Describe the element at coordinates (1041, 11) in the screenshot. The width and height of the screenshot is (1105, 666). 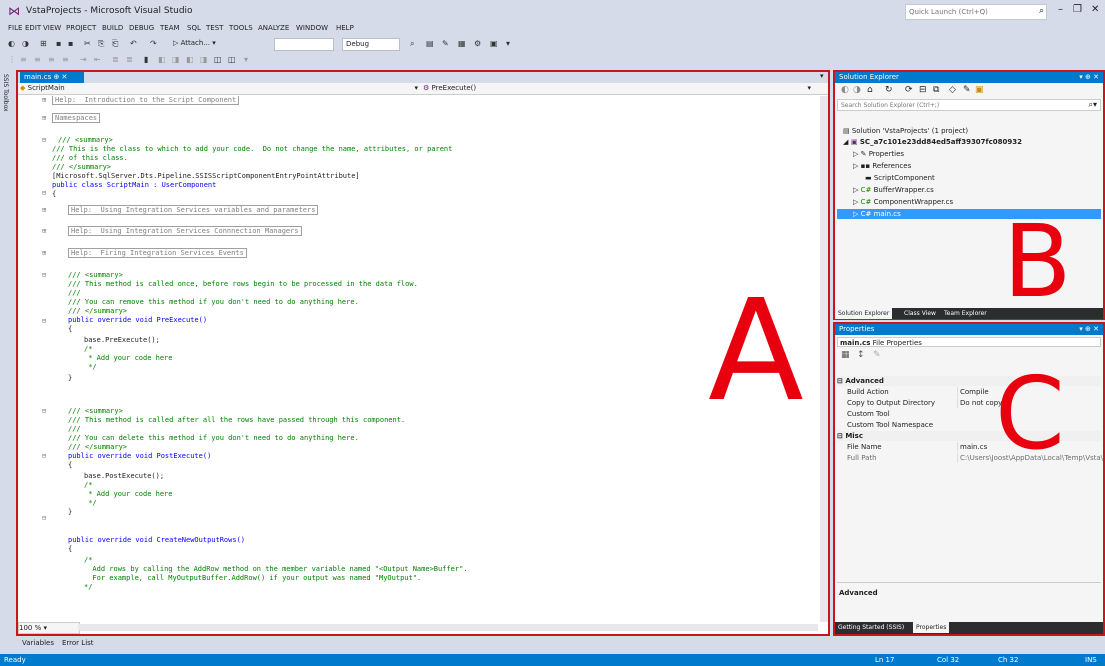
I see `search-icon: ⌕` at that location.